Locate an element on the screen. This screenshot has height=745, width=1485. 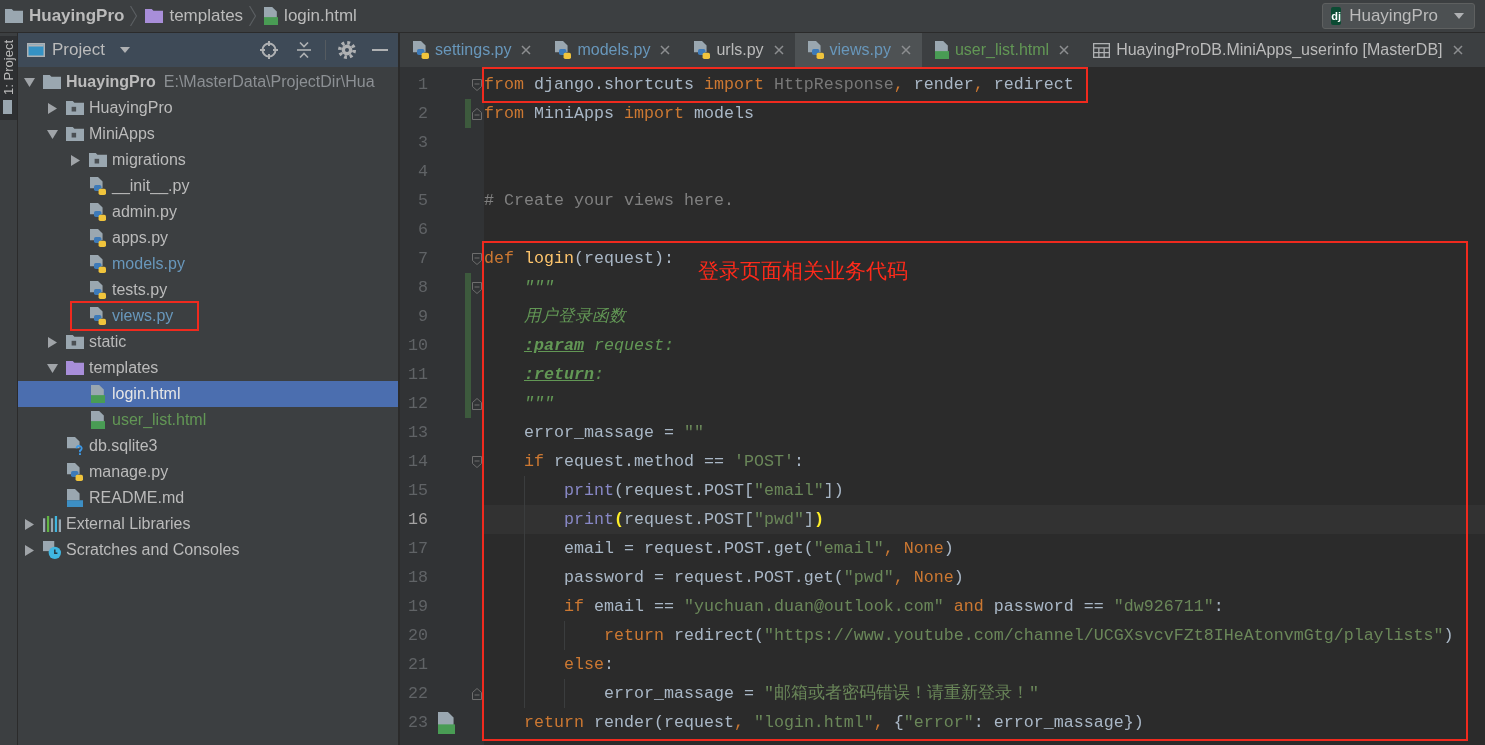
settings-icon is located at coordinates (347, 50).